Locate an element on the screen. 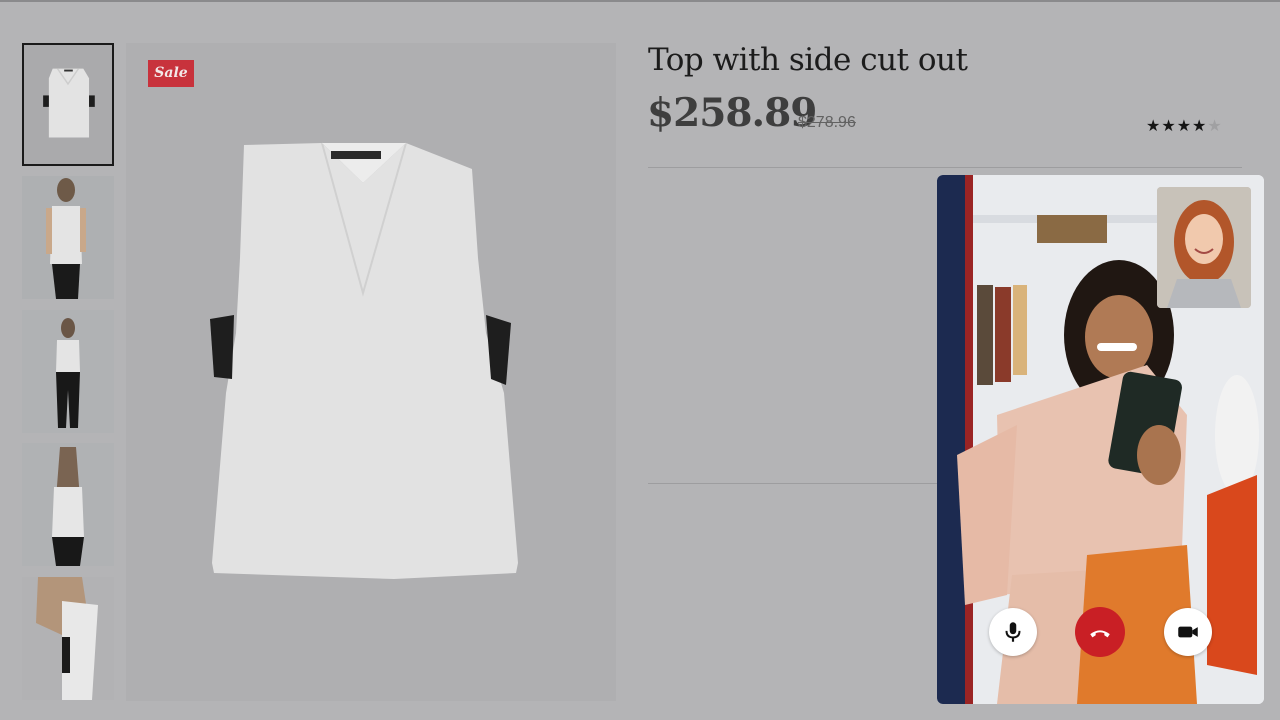 This screenshot has height=720, width=1280. sale-badge: Sale is located at coordinates (171, 73).